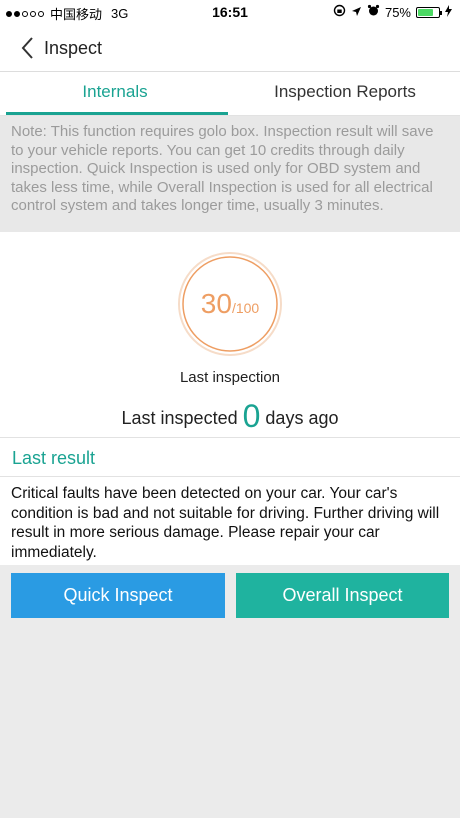 This screenshot has height=818, width=460. I want to click on last-inspected-line: Last inspected 0 days ago, so click(230, 416).